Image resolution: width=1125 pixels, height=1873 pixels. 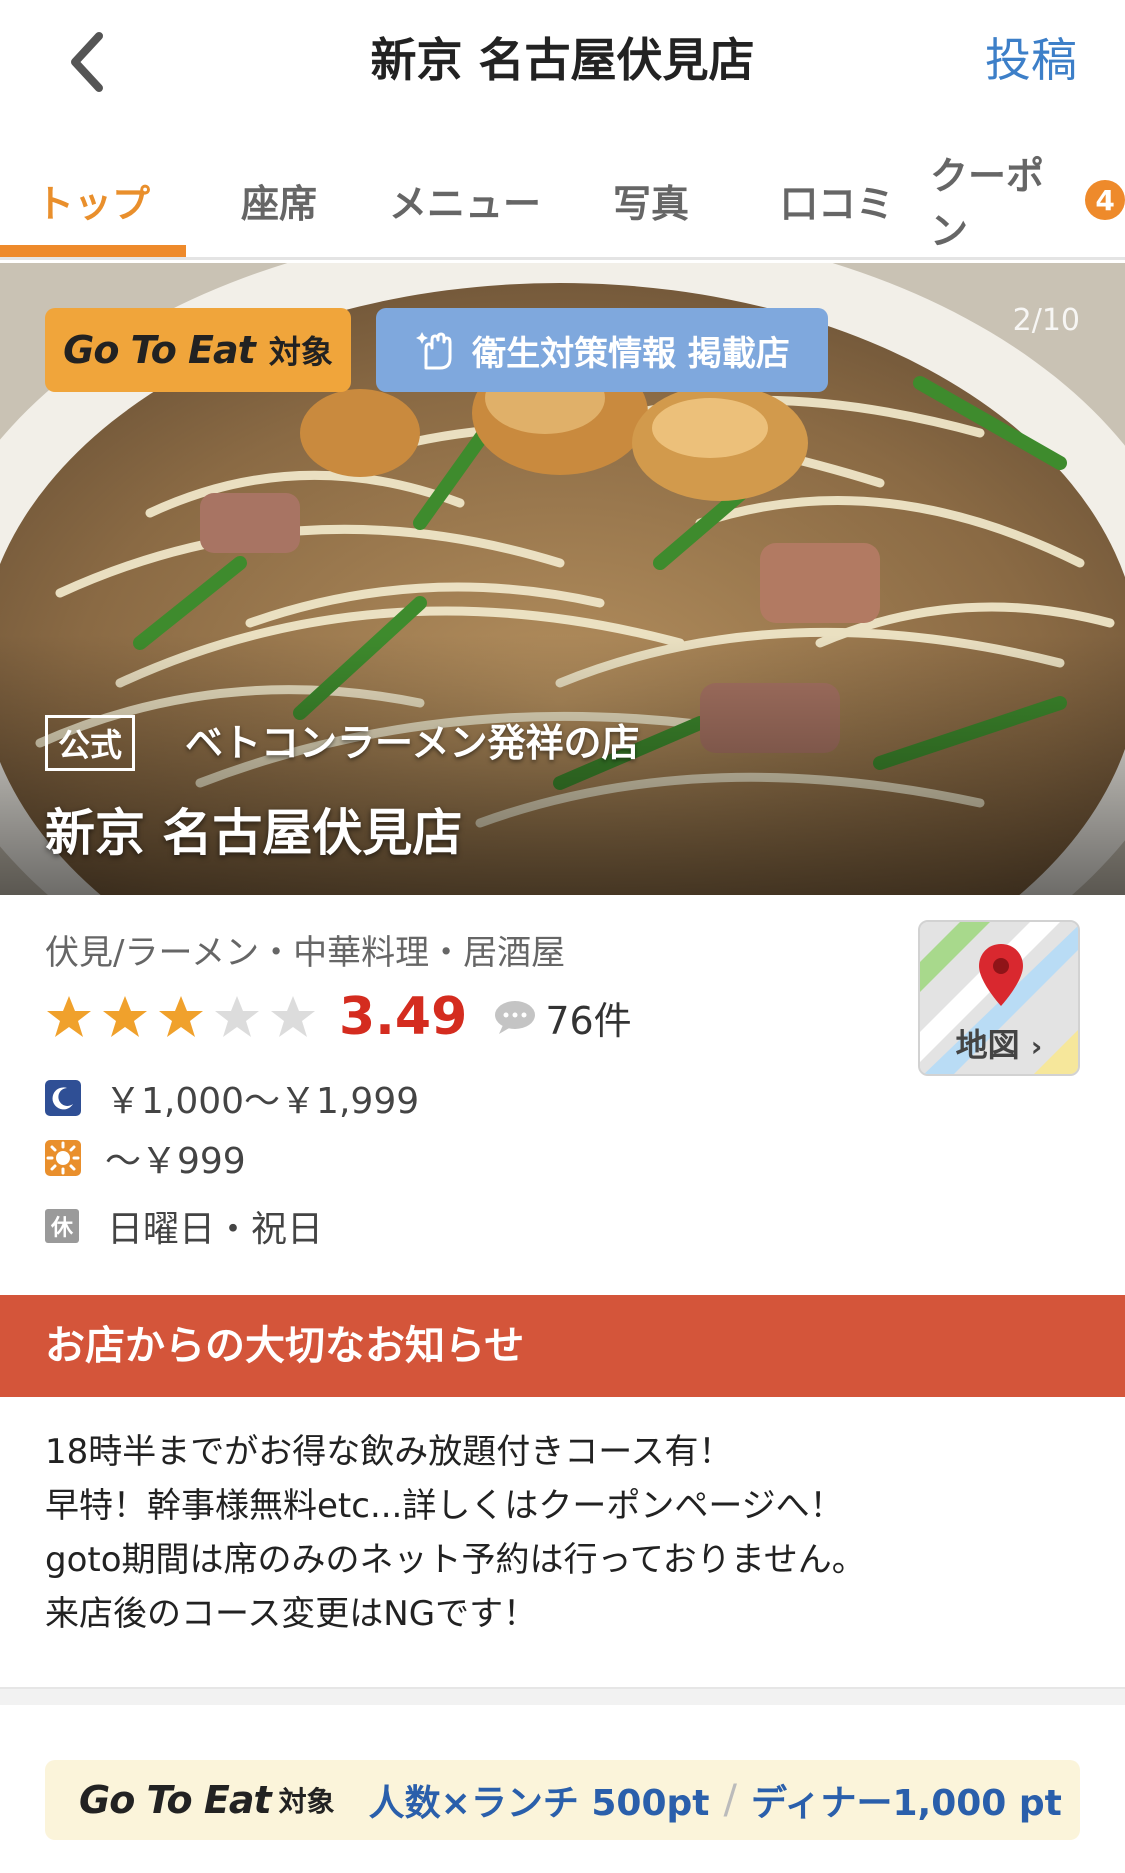 What do you see at coordinates (588, 1020) in the screenshot?
I see `review-count: 76件` at bounding box center [588, 1020].